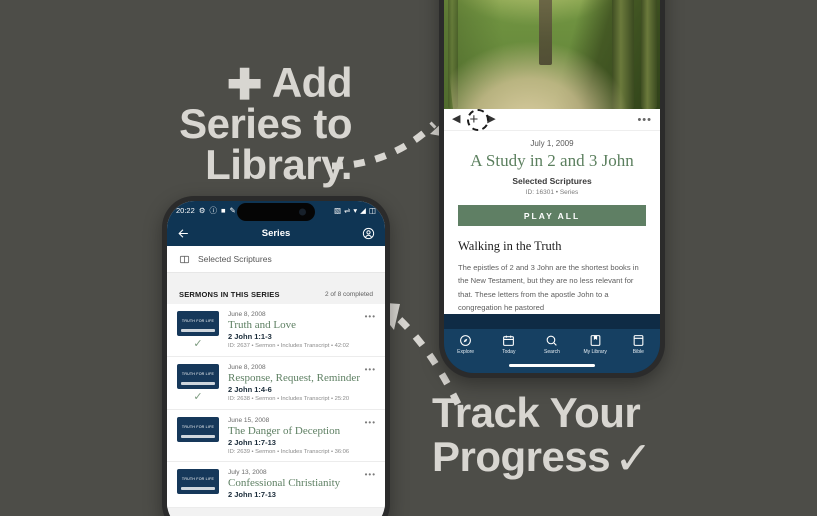 The height and width of the screenshot is (516, 817). I want to click on tab-label: My Library, so click(595, 352).